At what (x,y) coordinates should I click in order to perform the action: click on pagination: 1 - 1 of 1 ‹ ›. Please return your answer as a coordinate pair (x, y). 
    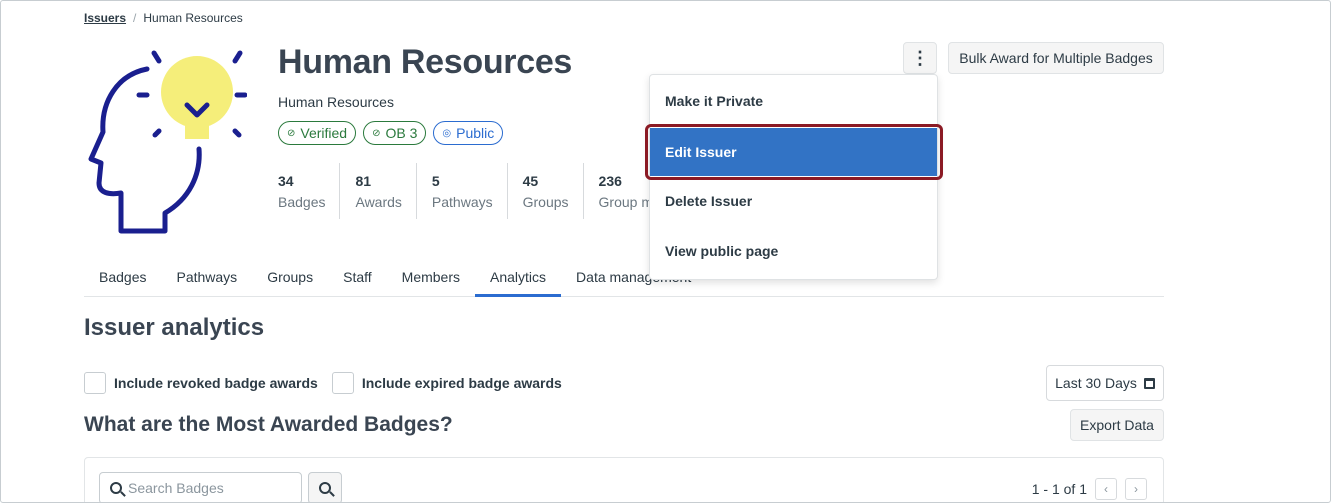
    Looking at the image, I should click on (1089, 489).